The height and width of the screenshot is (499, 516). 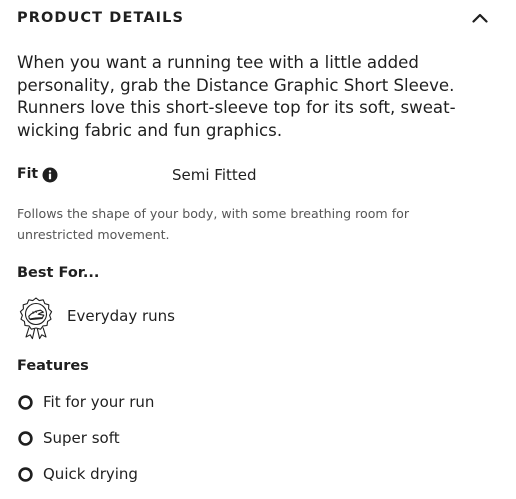 I want to click on feature-item: Quick drying, so click(x=167, y=475).